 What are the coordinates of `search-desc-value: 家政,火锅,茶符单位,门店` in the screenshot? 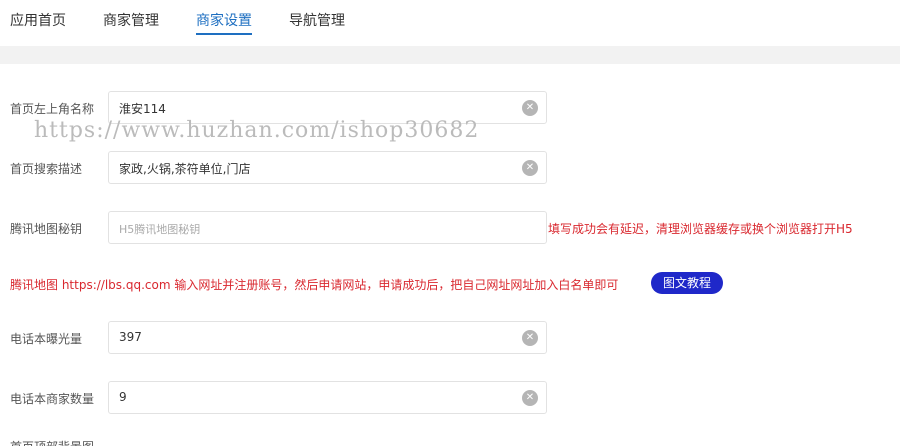 It's located at (185, 169).